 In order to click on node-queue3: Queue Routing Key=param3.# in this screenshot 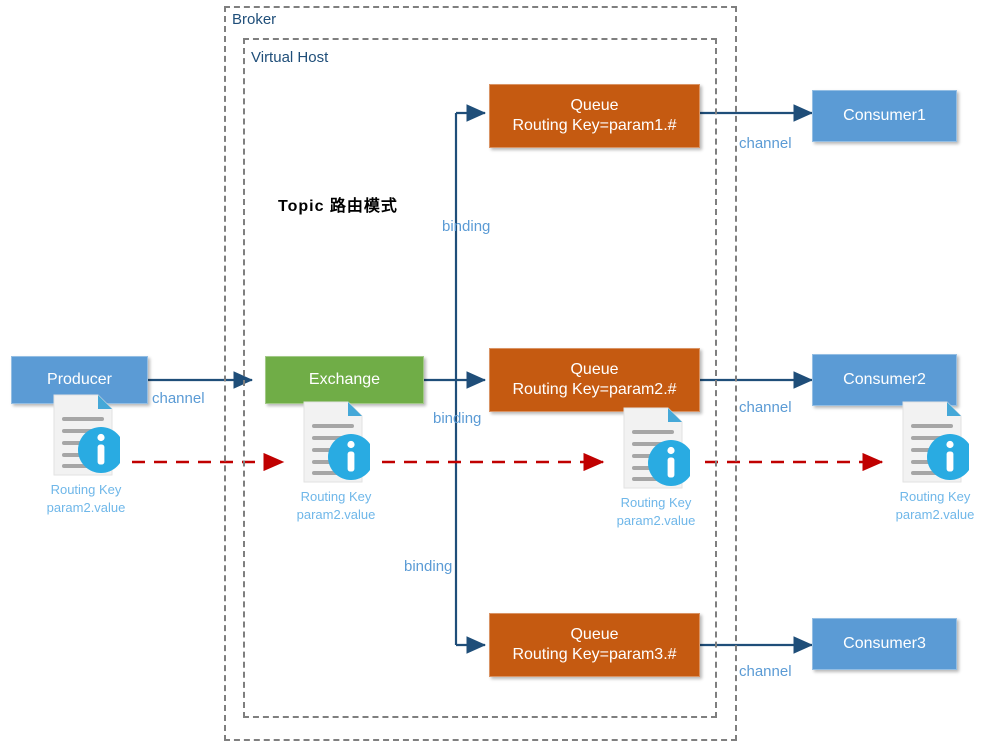, I will do `click(594, 645)`.